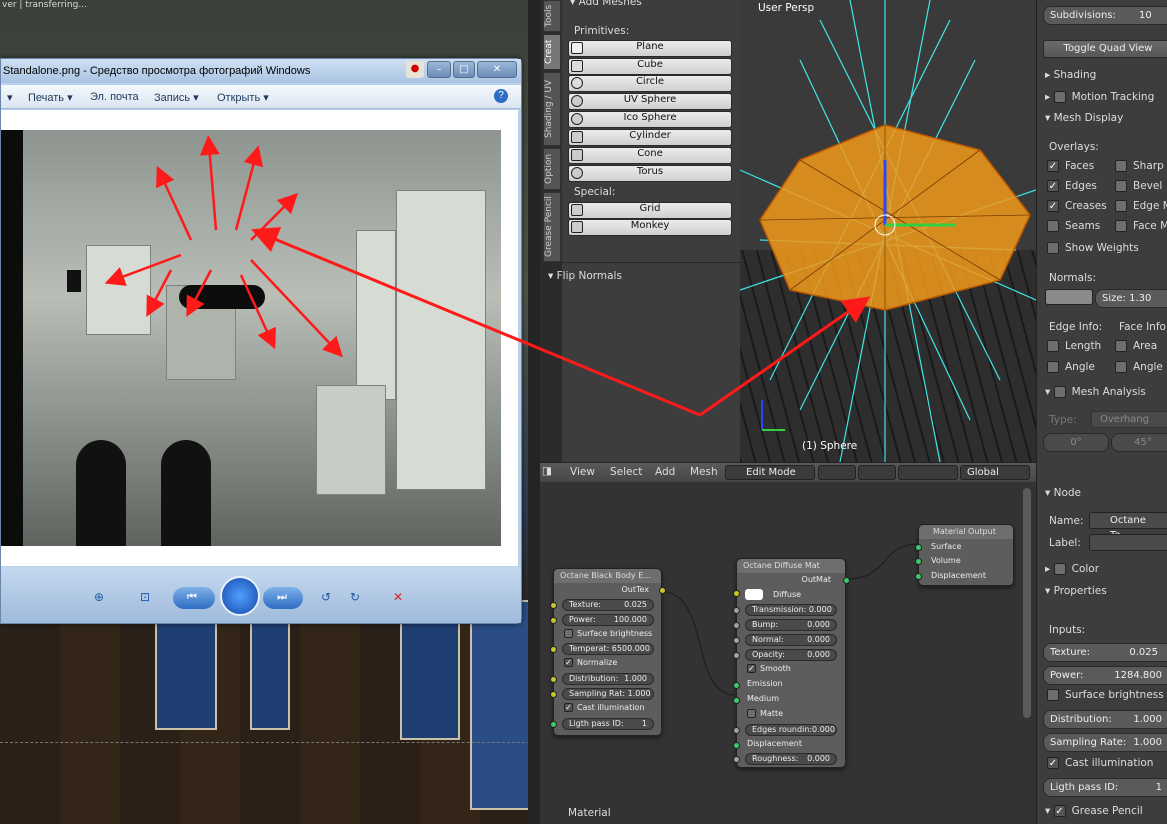  Describe the element at coordinates (791, 640) in the screenshot. I see `normal-field: Normal: 0.000` at that location.